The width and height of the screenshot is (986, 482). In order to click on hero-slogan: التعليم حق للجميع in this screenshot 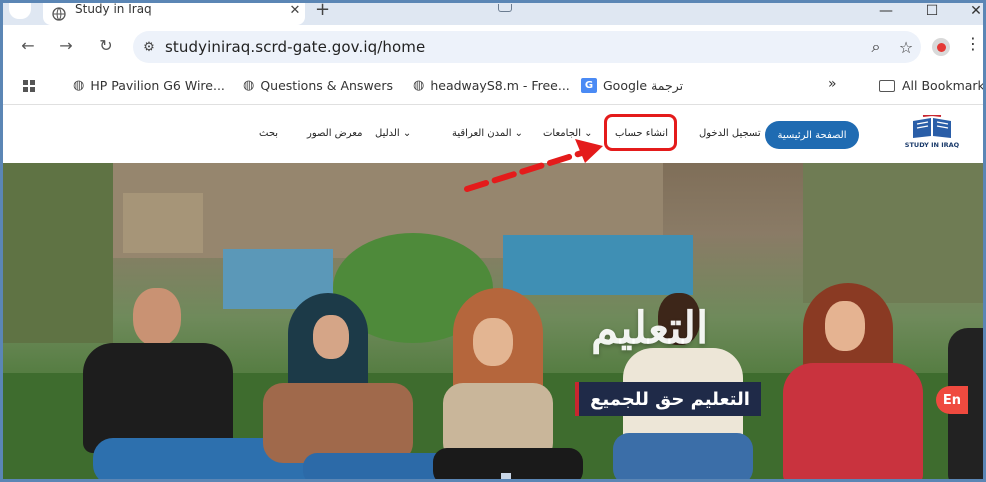, I will do `click(670, 399)`.